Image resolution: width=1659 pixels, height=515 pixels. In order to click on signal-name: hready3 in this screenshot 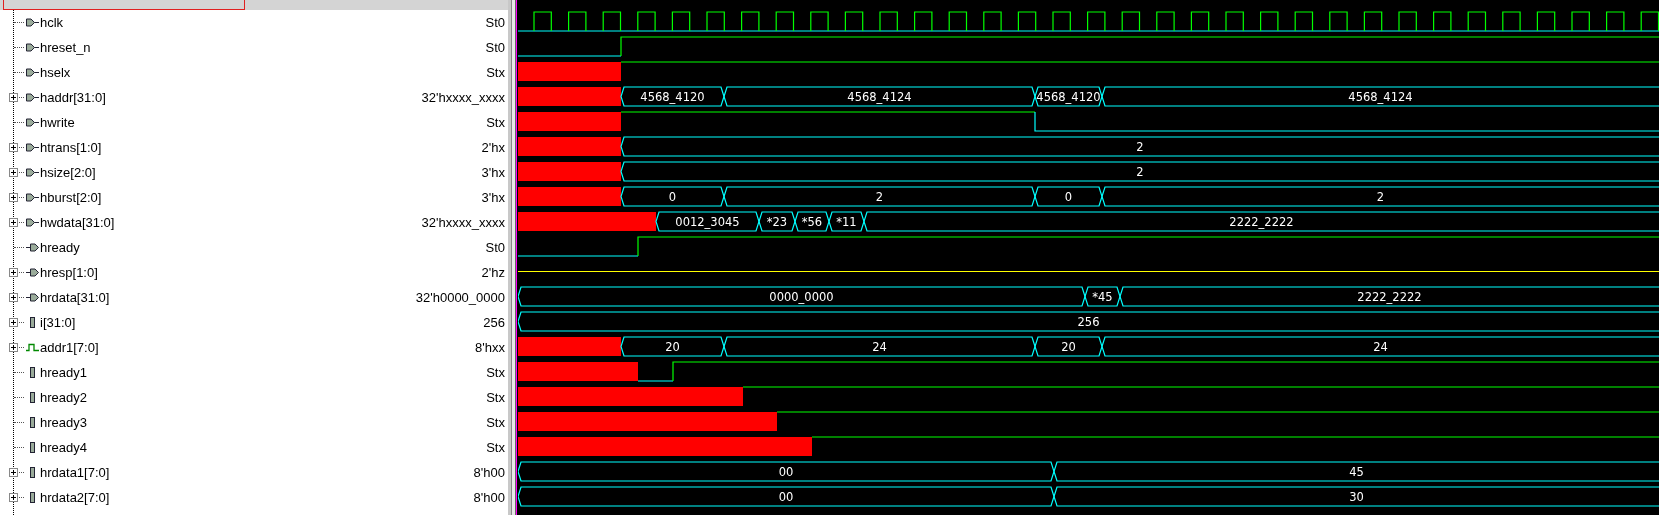, I will do `click(63, 422)`.